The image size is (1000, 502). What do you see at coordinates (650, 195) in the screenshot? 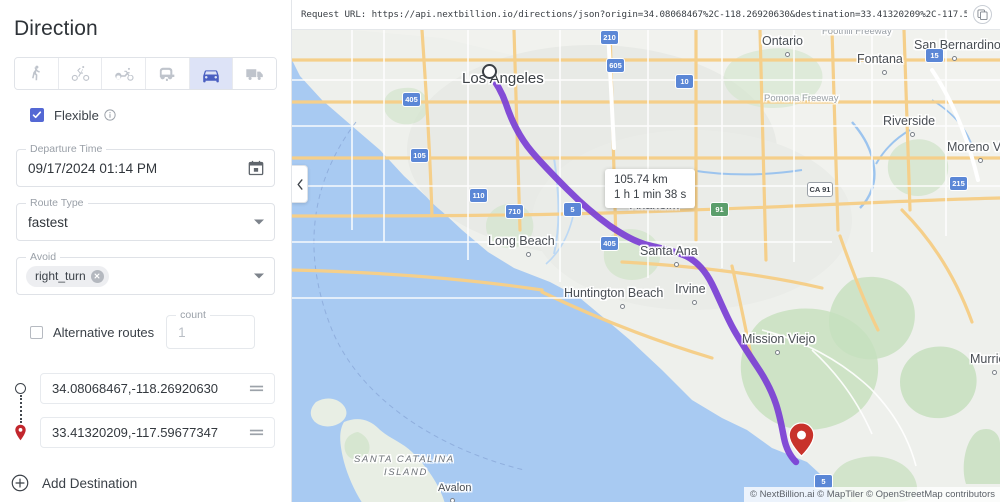
I see `route-duration: 1 h 1 min 38 s` at bounding box center [650, 195].